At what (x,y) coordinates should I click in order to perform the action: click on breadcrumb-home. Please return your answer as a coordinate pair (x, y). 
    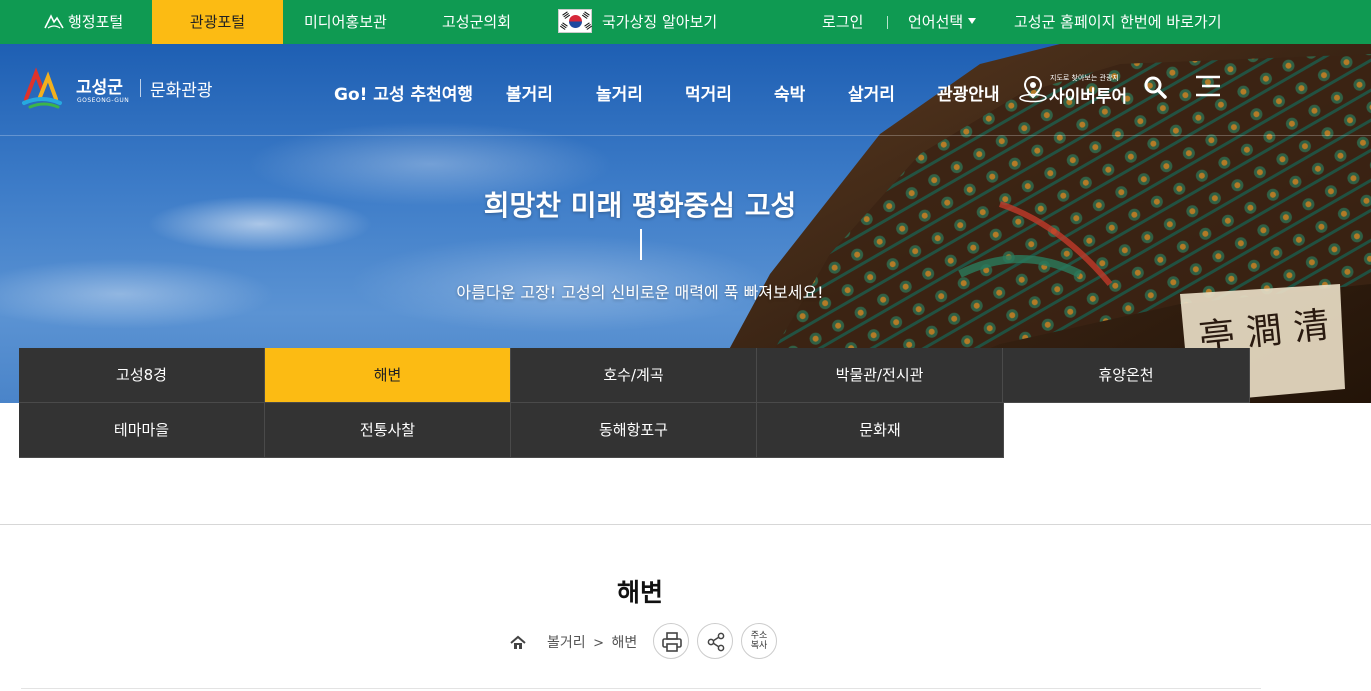
    Looking at the image, I should click on (518, 643).